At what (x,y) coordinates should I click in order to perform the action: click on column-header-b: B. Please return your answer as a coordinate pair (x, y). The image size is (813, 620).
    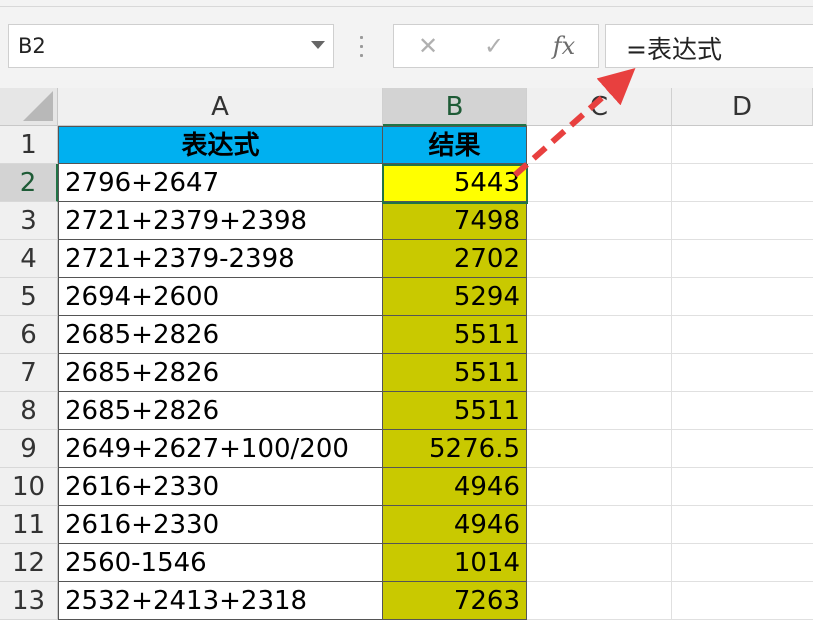
    Looking at the image, I should click on (455, 107).